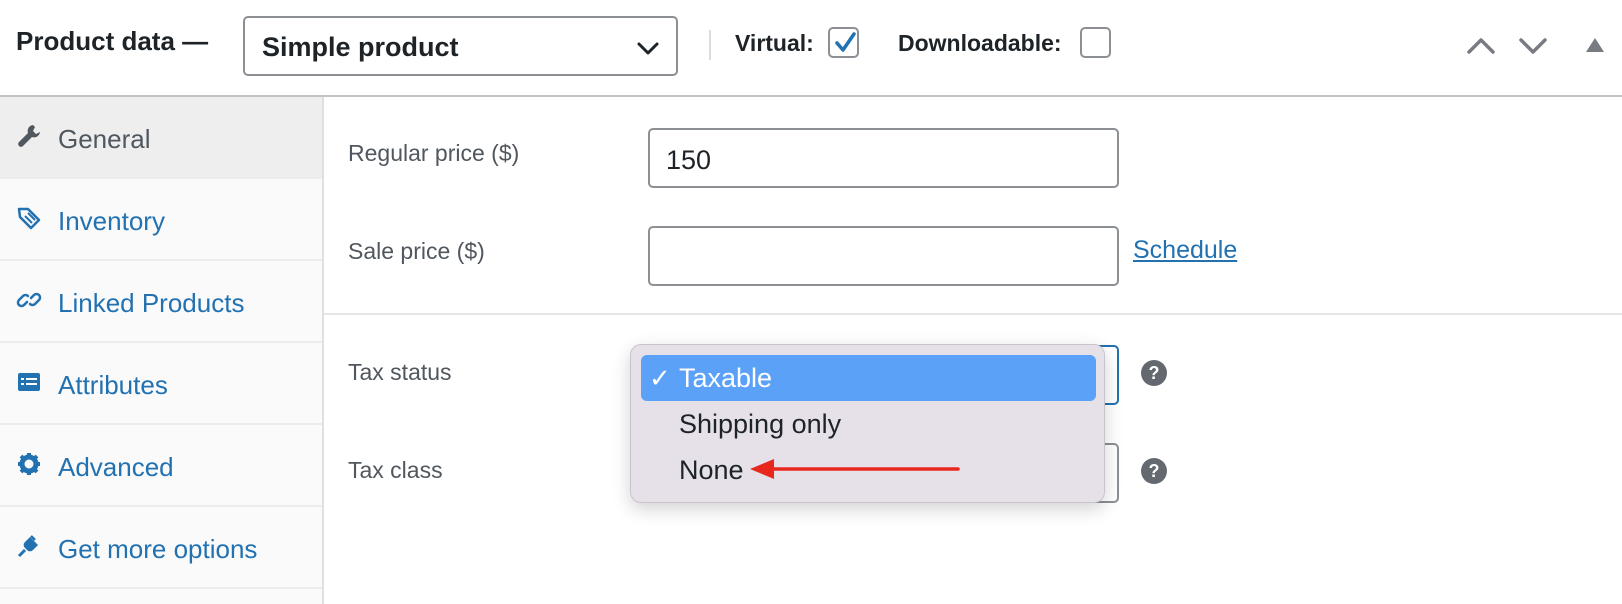  Describe the element at coordinates (116, 467) in the screenshot. I see `tab-label: Advanced` at that location.